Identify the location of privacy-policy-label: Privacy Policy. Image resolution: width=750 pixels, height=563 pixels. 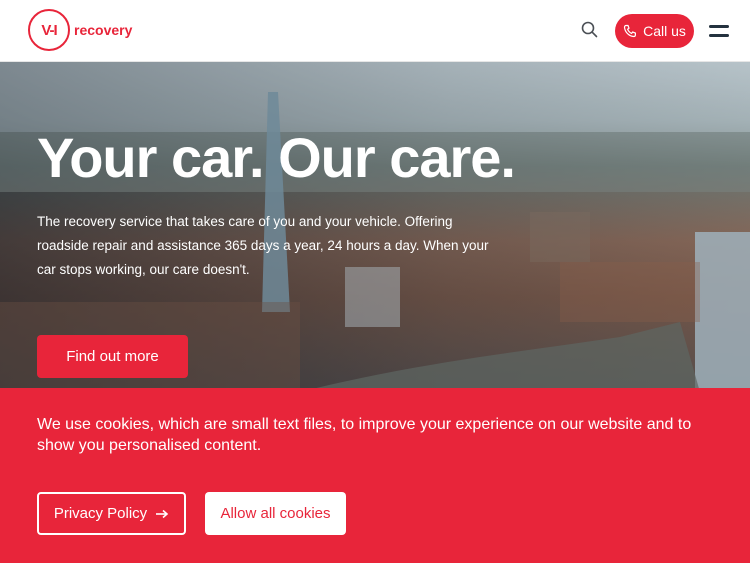
(100, 513).